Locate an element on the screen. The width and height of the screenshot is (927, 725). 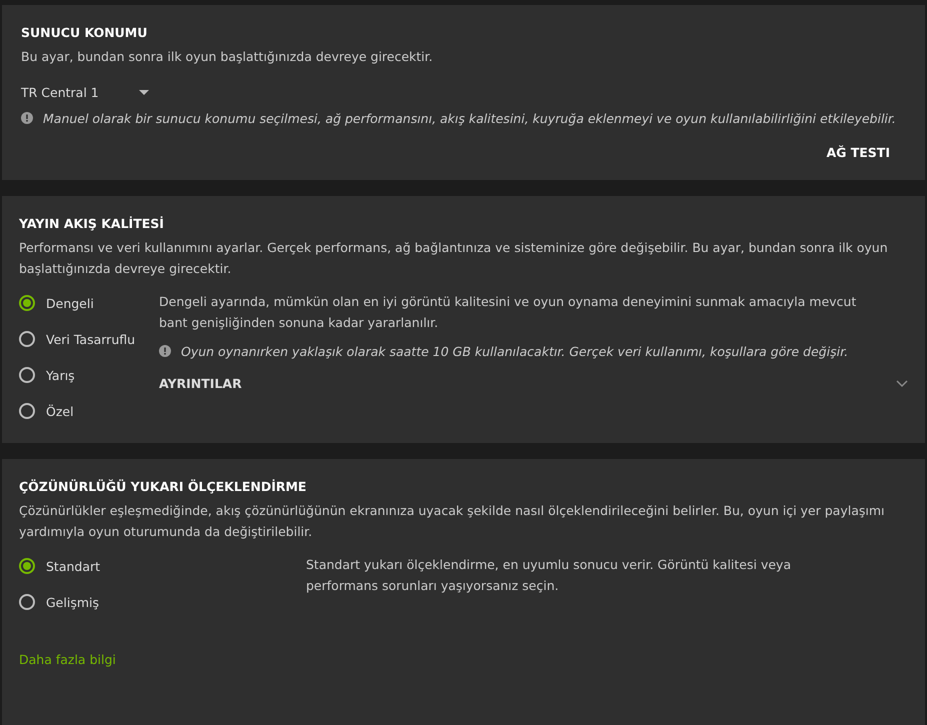
radio-option: Dengeli is located at coordinates (89, 303).